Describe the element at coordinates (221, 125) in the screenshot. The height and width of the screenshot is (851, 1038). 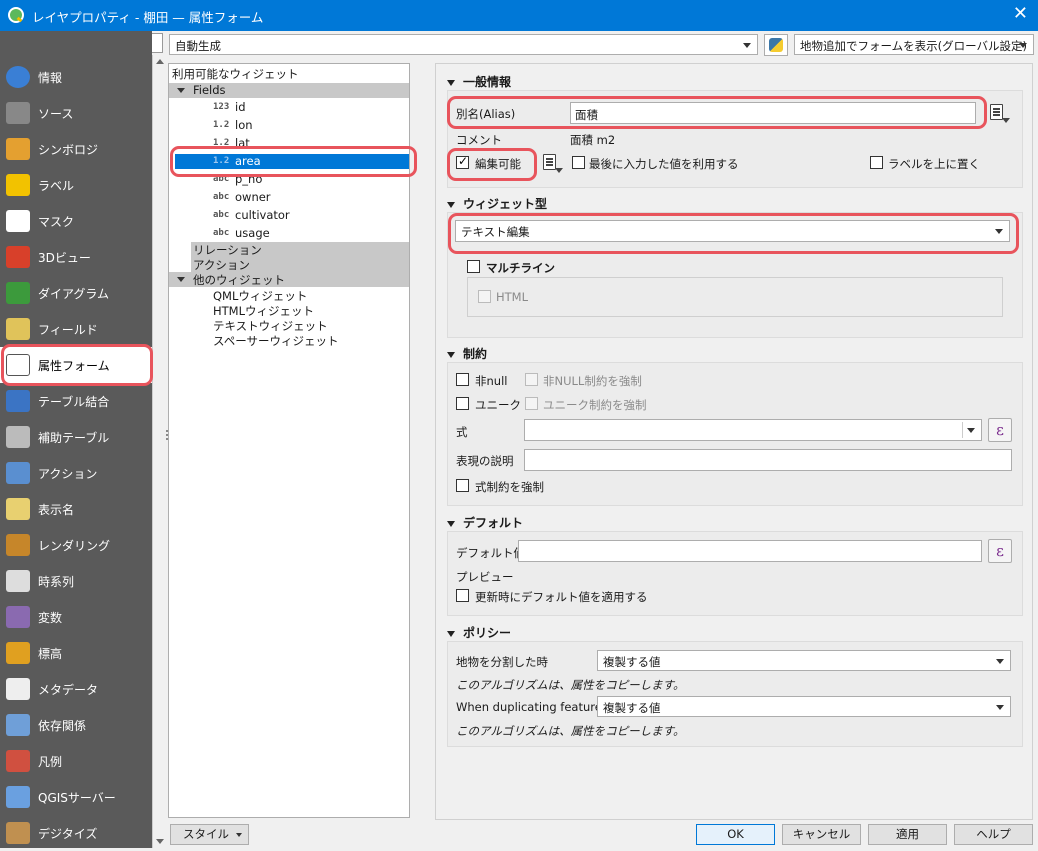
I see `field-type-icon: 1.2` at that location.